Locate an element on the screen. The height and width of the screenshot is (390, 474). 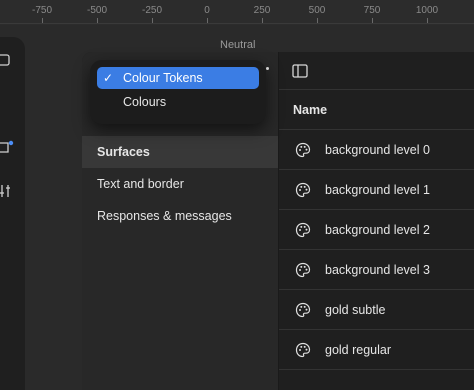
token-name: gold regular is located at coordinates (358, 350).